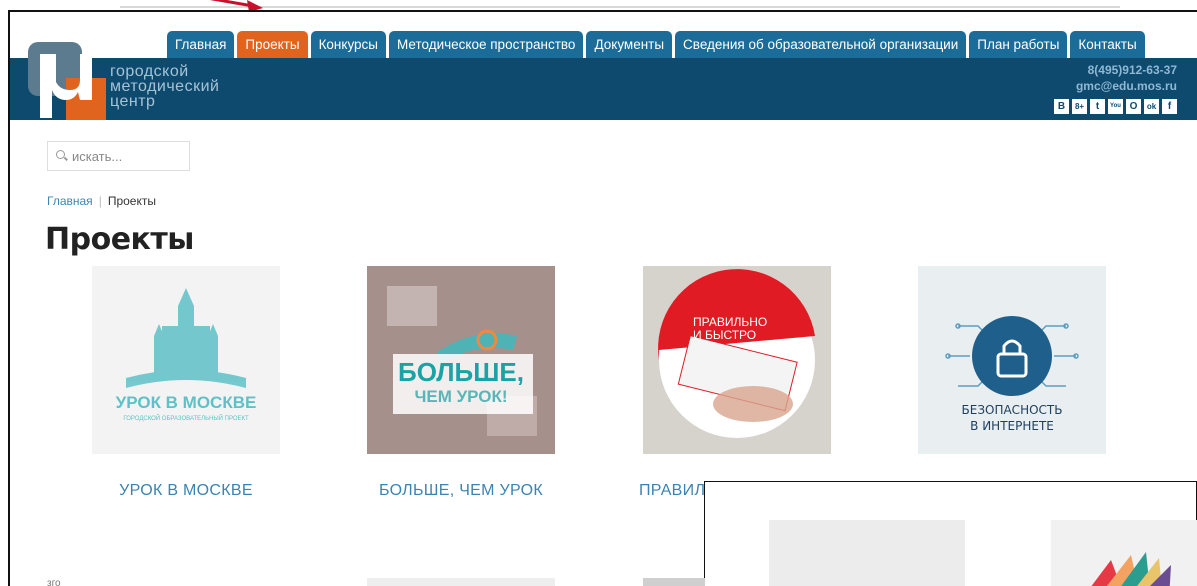 The image size is (1197, 586). Describe the element at coordinates (598, 5) in the screenshot. I see `browser-top-strip` at that location.